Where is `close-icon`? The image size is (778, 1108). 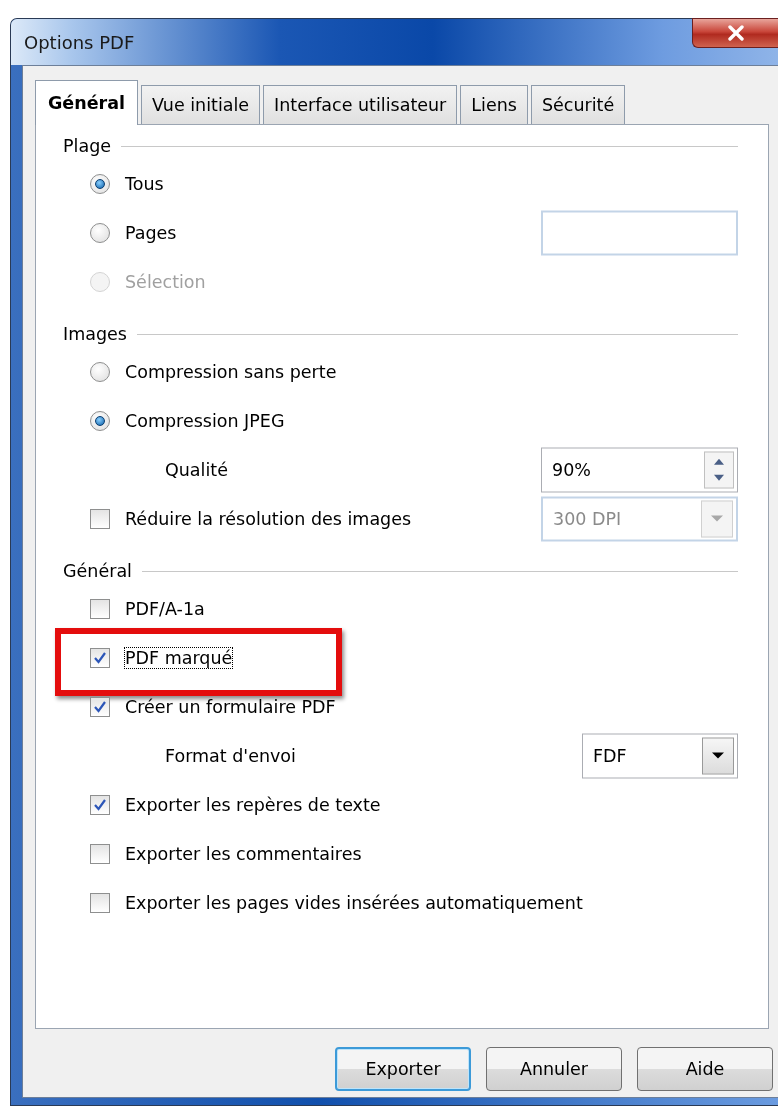
close-icon is located at coordinates (735, 33).